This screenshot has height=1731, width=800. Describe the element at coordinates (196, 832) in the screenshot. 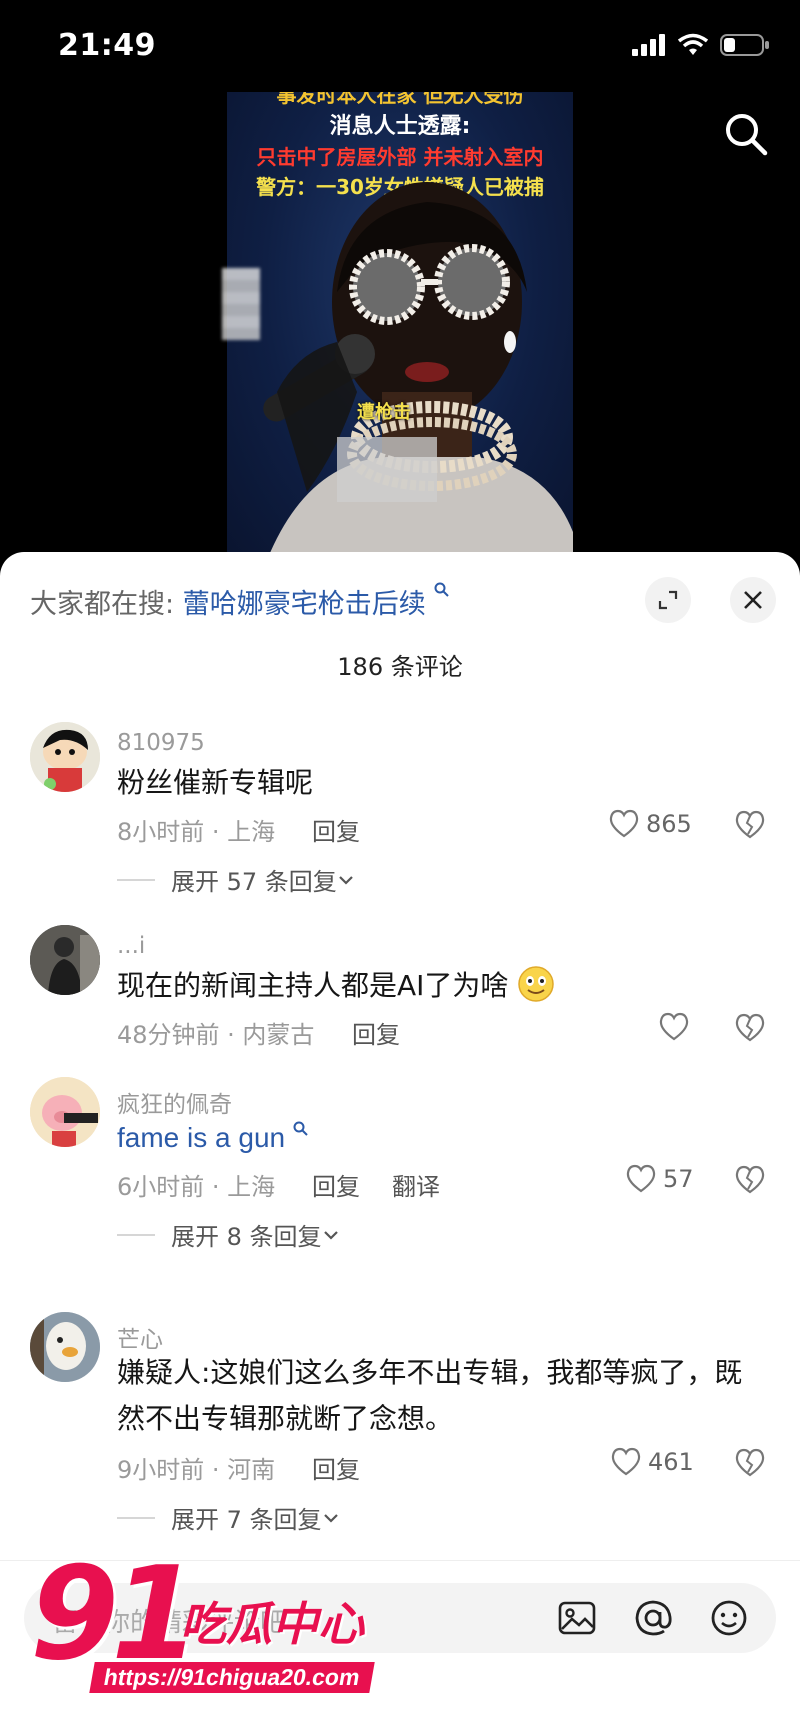

I see `comment-meta: 8小时前 · 上海` at that location.